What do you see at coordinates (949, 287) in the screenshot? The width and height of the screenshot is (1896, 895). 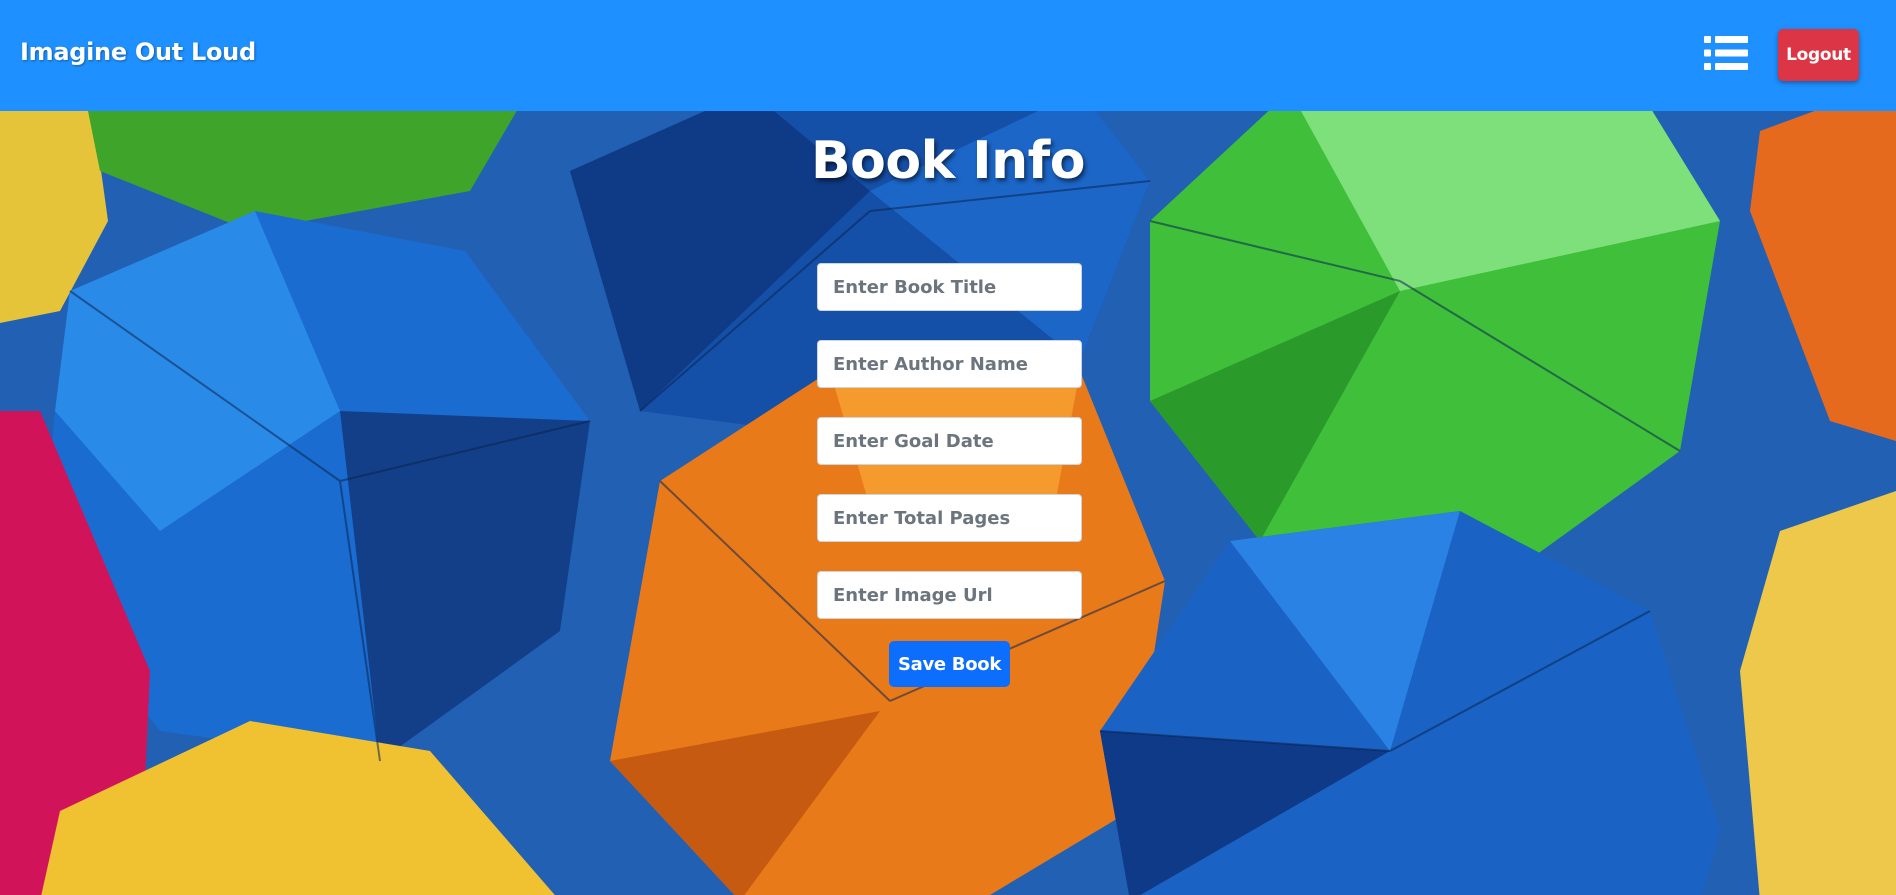 I see `book-title-input` at bounding box center [949, 287].